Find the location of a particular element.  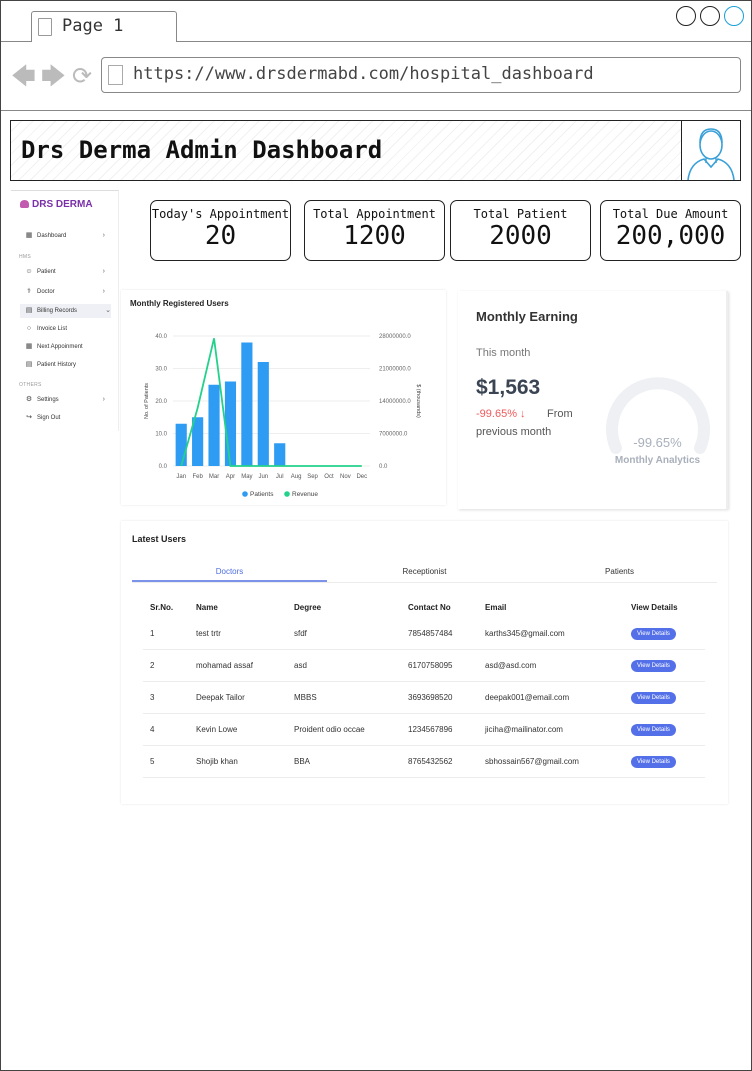

tab-label: Page 1 is located at coordinates (93, 26).